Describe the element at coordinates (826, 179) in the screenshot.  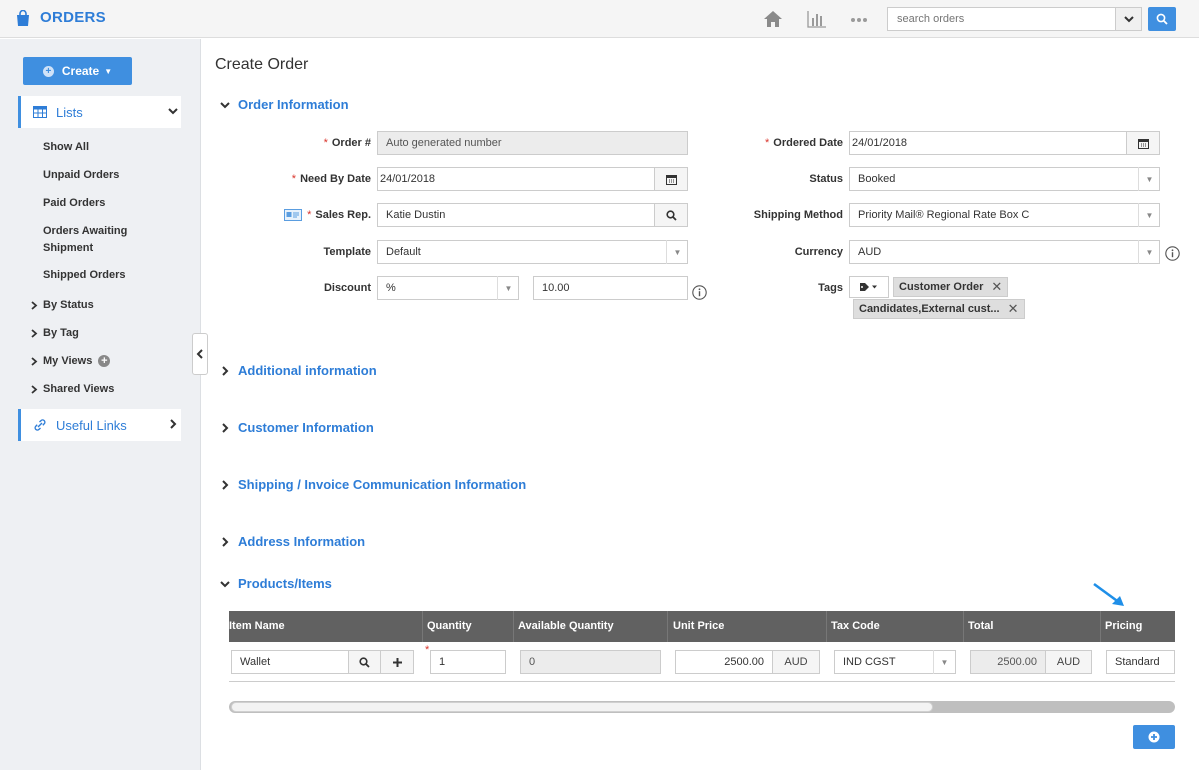
I see `status-label: Status` at that location.